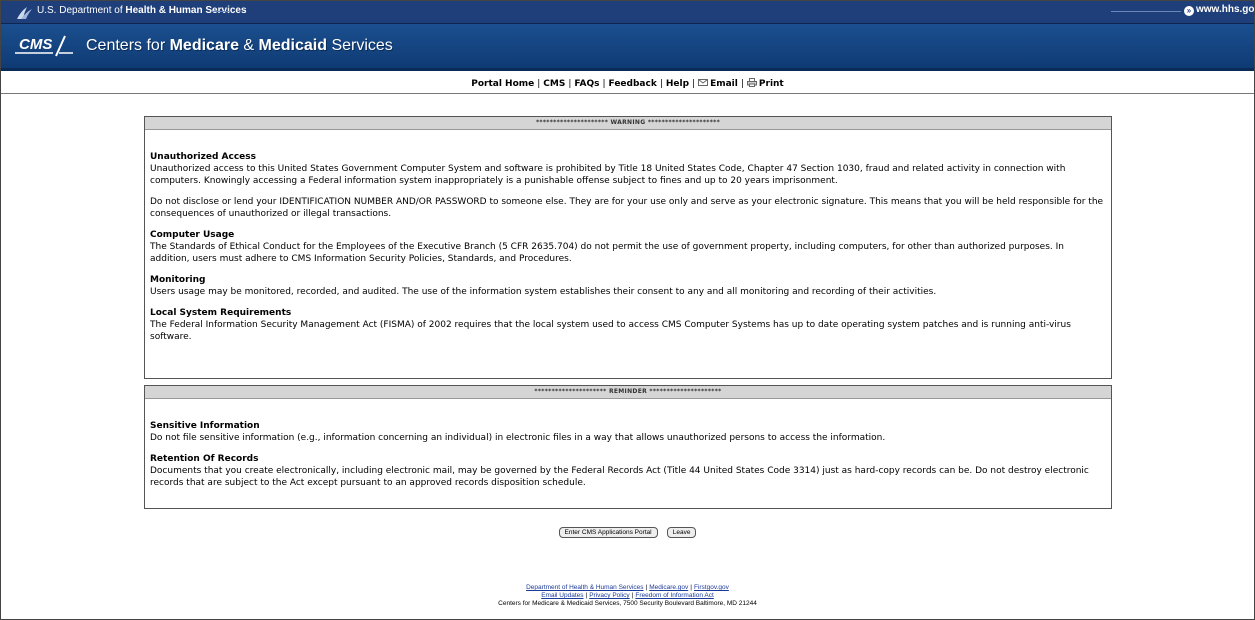 This screenshot has width=1255, height=620. Describe the element at coordinates (204, 459) in the screenshot. I see `section-title: Retention Of Records` at that location.